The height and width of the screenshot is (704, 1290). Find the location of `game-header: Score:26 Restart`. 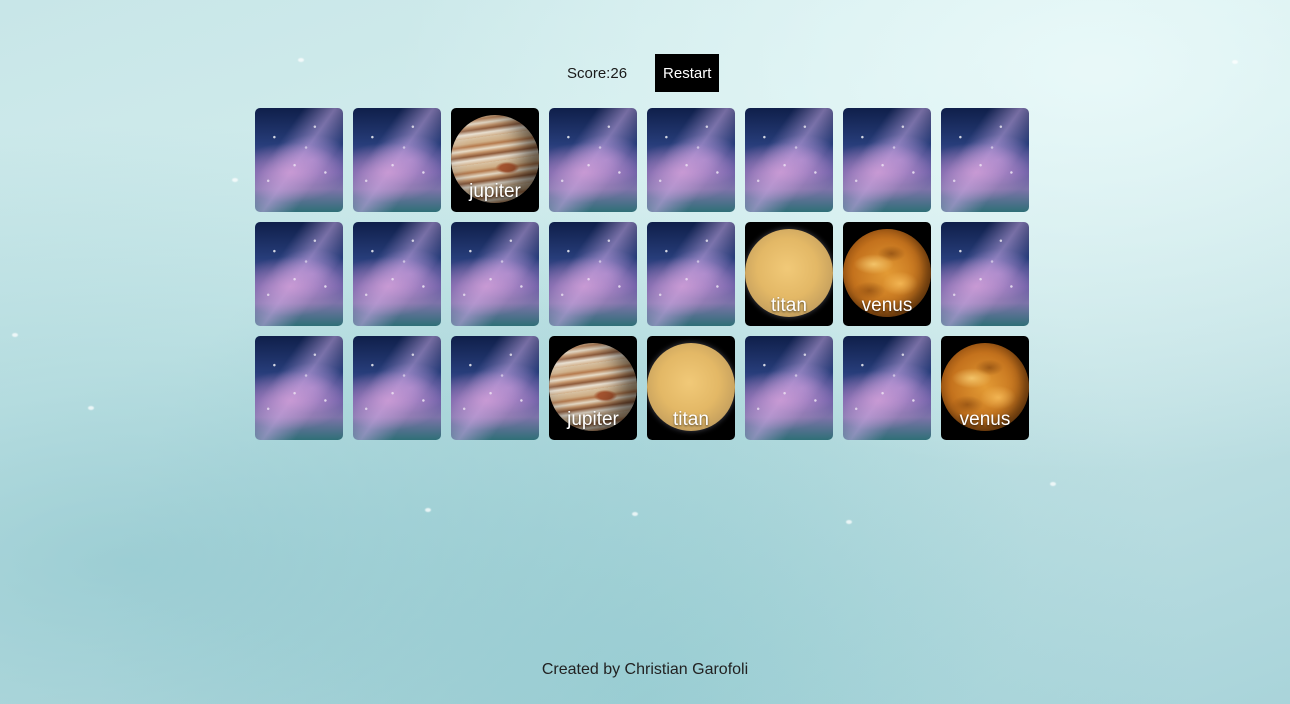

game-header: Score:26 Restart is located at coordinates (638, 73).